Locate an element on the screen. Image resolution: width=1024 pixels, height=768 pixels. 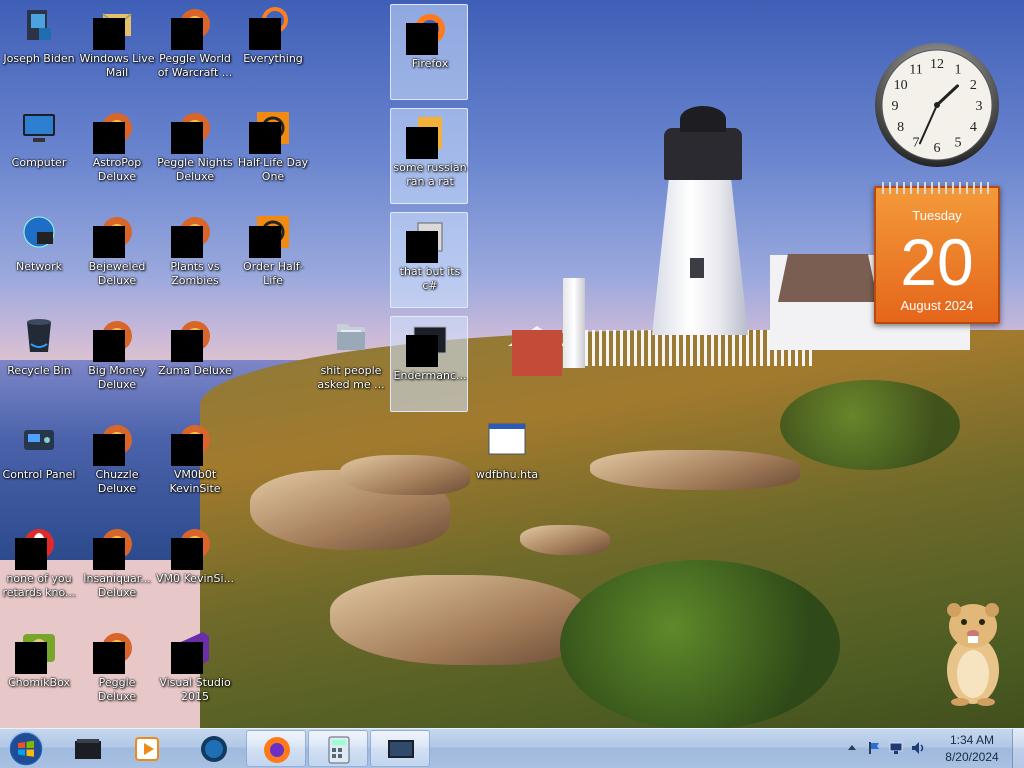
desktop-icon: Half-Life Day One is located at coordinates (273, 152).